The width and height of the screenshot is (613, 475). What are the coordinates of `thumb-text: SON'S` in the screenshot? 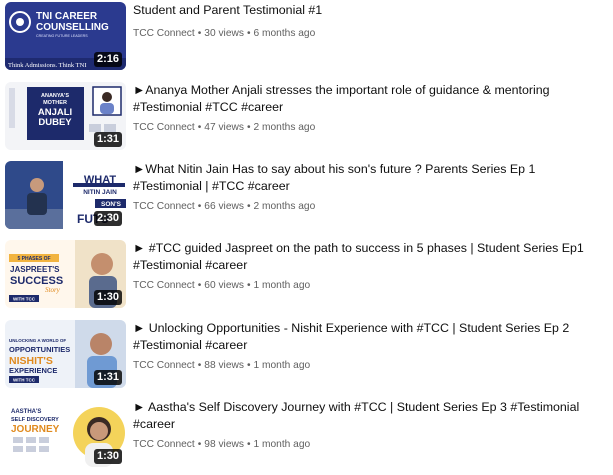 It's located at (111, 204).